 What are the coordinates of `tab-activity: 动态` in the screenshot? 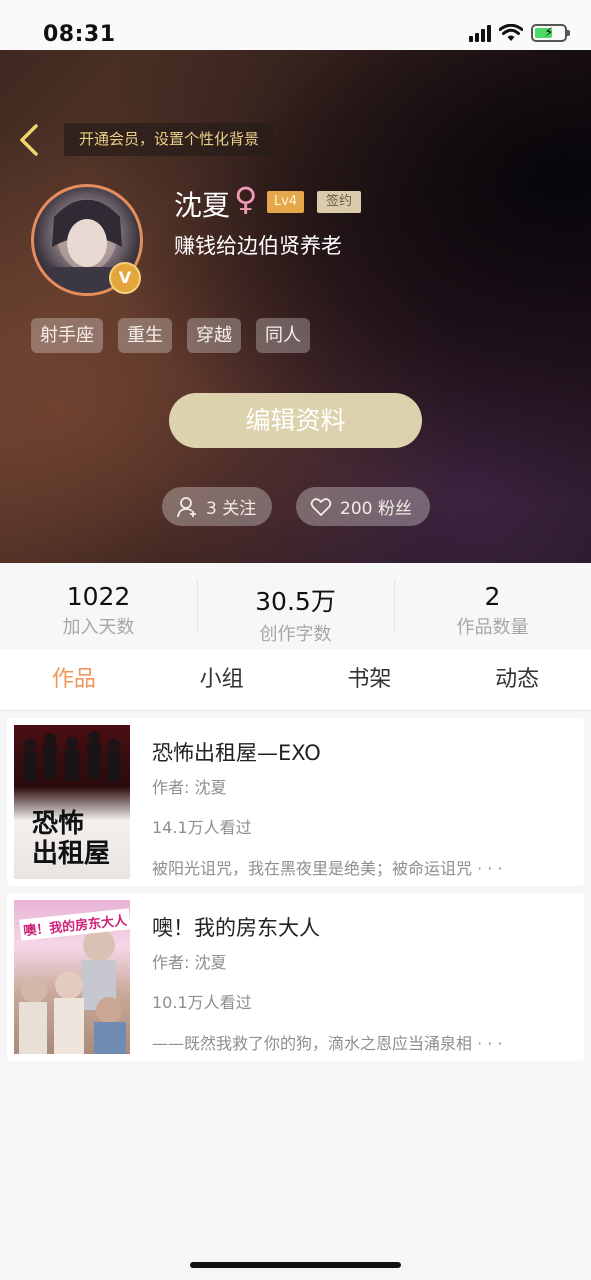 It's located at (517, 679).